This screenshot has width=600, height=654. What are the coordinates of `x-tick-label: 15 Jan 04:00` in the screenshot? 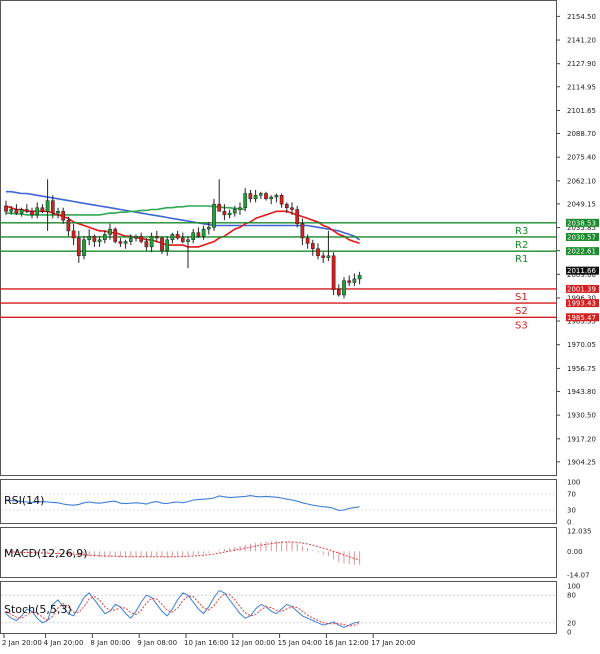 It's located at (300, 643).